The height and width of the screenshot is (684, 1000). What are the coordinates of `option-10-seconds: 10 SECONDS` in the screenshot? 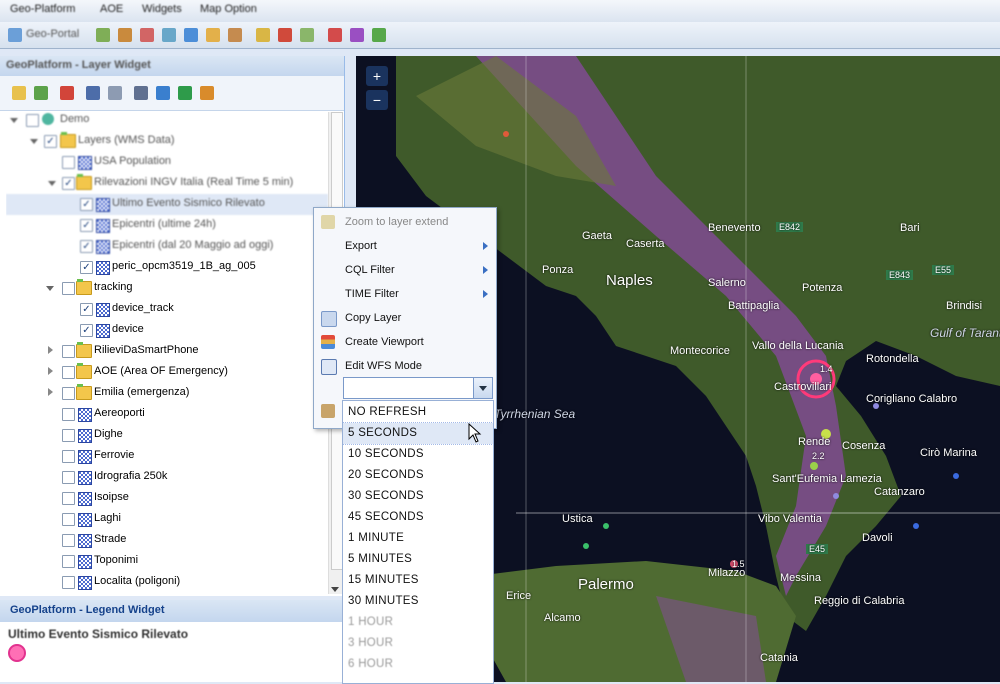 It's located at (418, 454).